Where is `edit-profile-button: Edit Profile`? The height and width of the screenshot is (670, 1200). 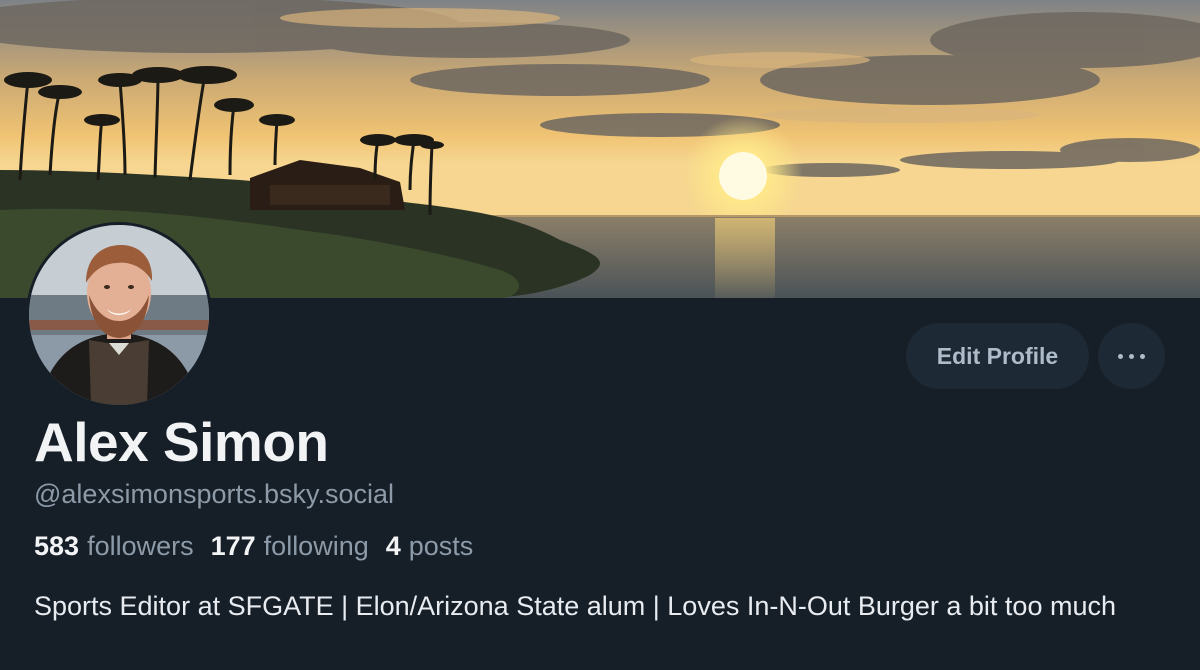 edit-profile-button: Edit Profile is located at coordinates (997, 356).